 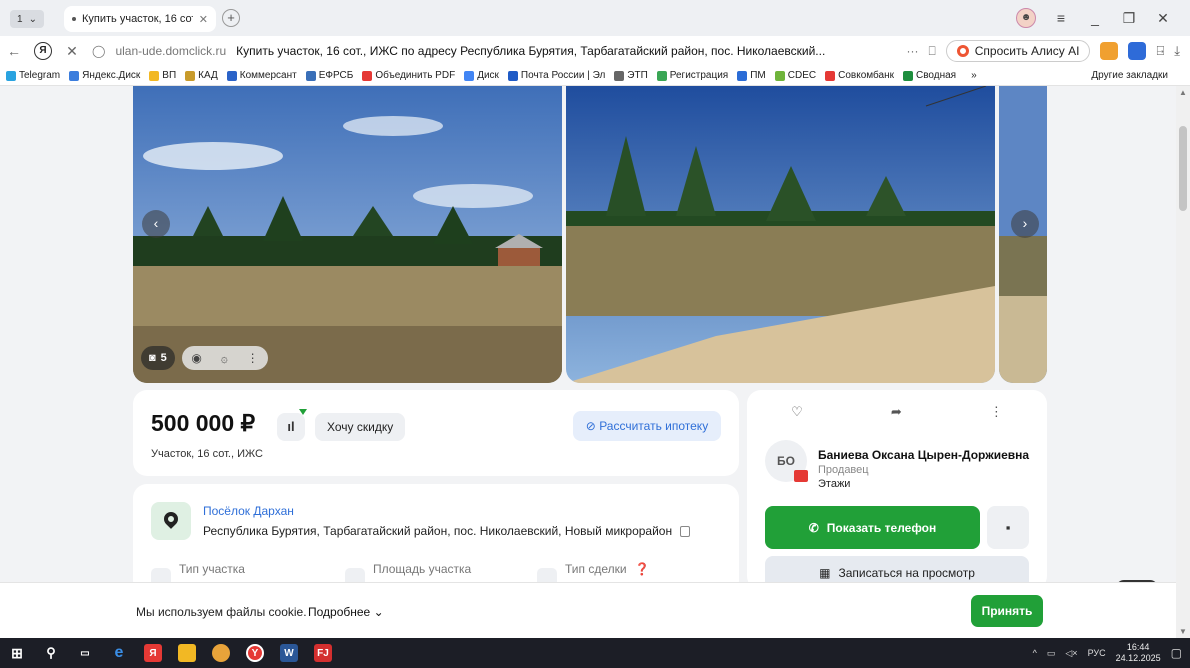 I want to click on browser-tab: Купить участок, 16 сот ✕, so click(x=140, y=19).